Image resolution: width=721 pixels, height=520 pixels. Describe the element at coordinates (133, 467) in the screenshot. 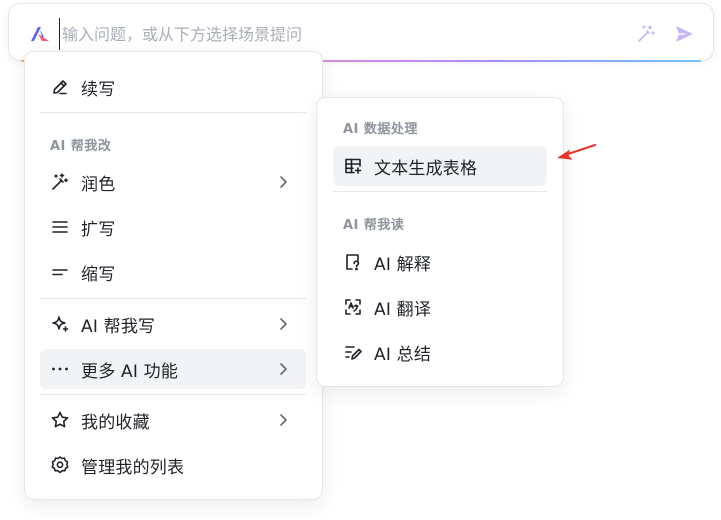

I see `menu-item-label: 管理我的列表` at that location.